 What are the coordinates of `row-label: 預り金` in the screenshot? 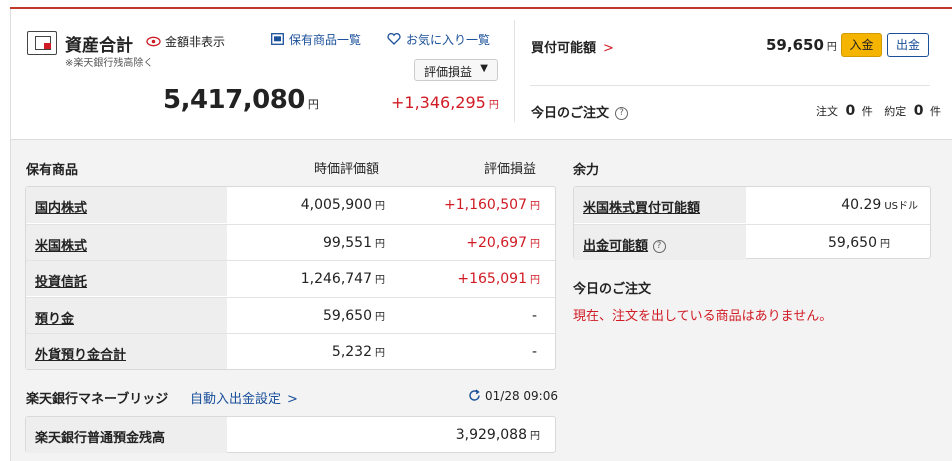 It's located at (126, 315).